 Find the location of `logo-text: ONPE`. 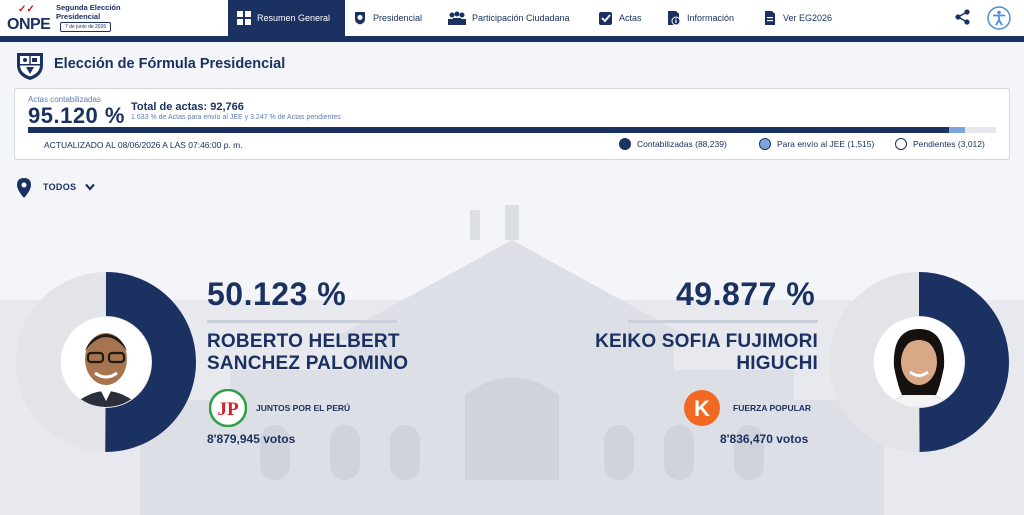

logo-text: ONPE is located at coordinates (29, 24).